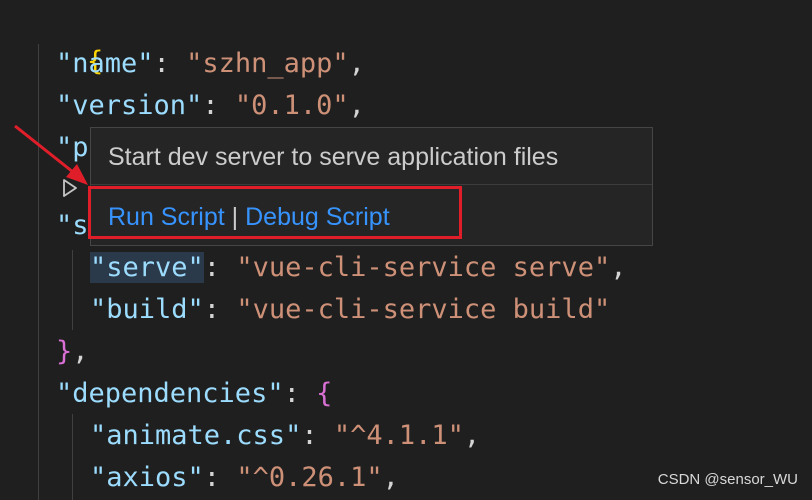 This screenshot has width=812, height=500. I want to click on scripts-key-partial: "s, so click(72, 225).